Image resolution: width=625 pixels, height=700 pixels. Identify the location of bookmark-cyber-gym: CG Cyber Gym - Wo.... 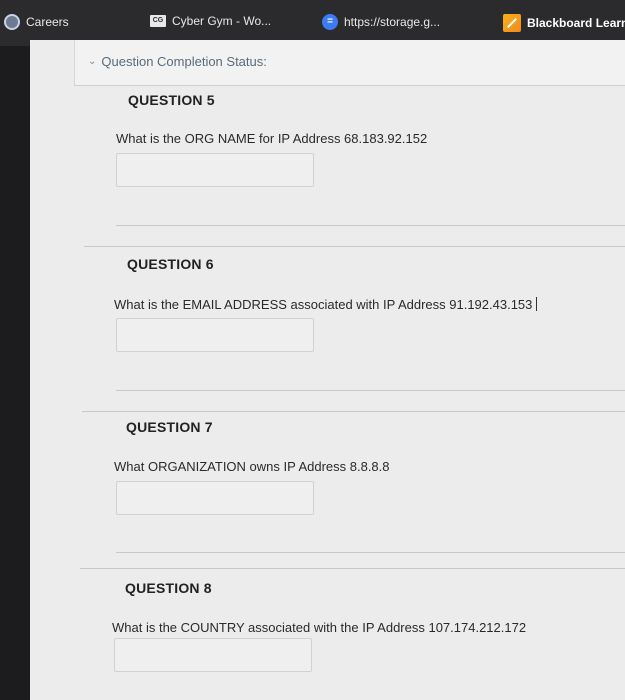
(210, 21).